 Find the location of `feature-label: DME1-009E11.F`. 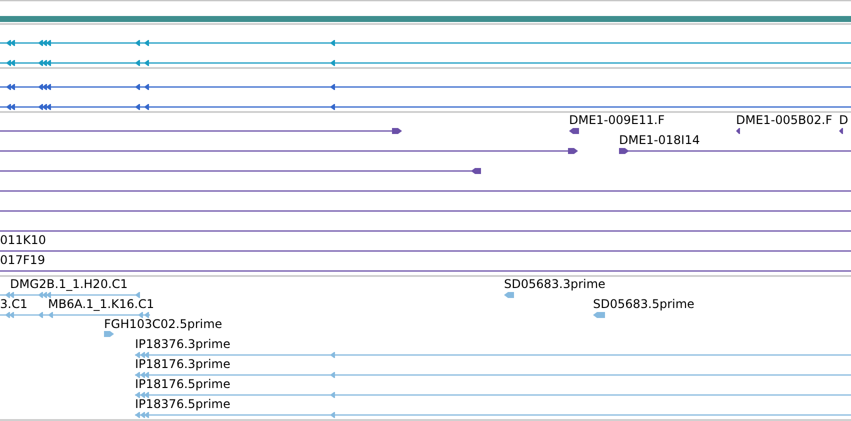

feature-label: DME1-009E11.F is located at coordinates (617, 120).